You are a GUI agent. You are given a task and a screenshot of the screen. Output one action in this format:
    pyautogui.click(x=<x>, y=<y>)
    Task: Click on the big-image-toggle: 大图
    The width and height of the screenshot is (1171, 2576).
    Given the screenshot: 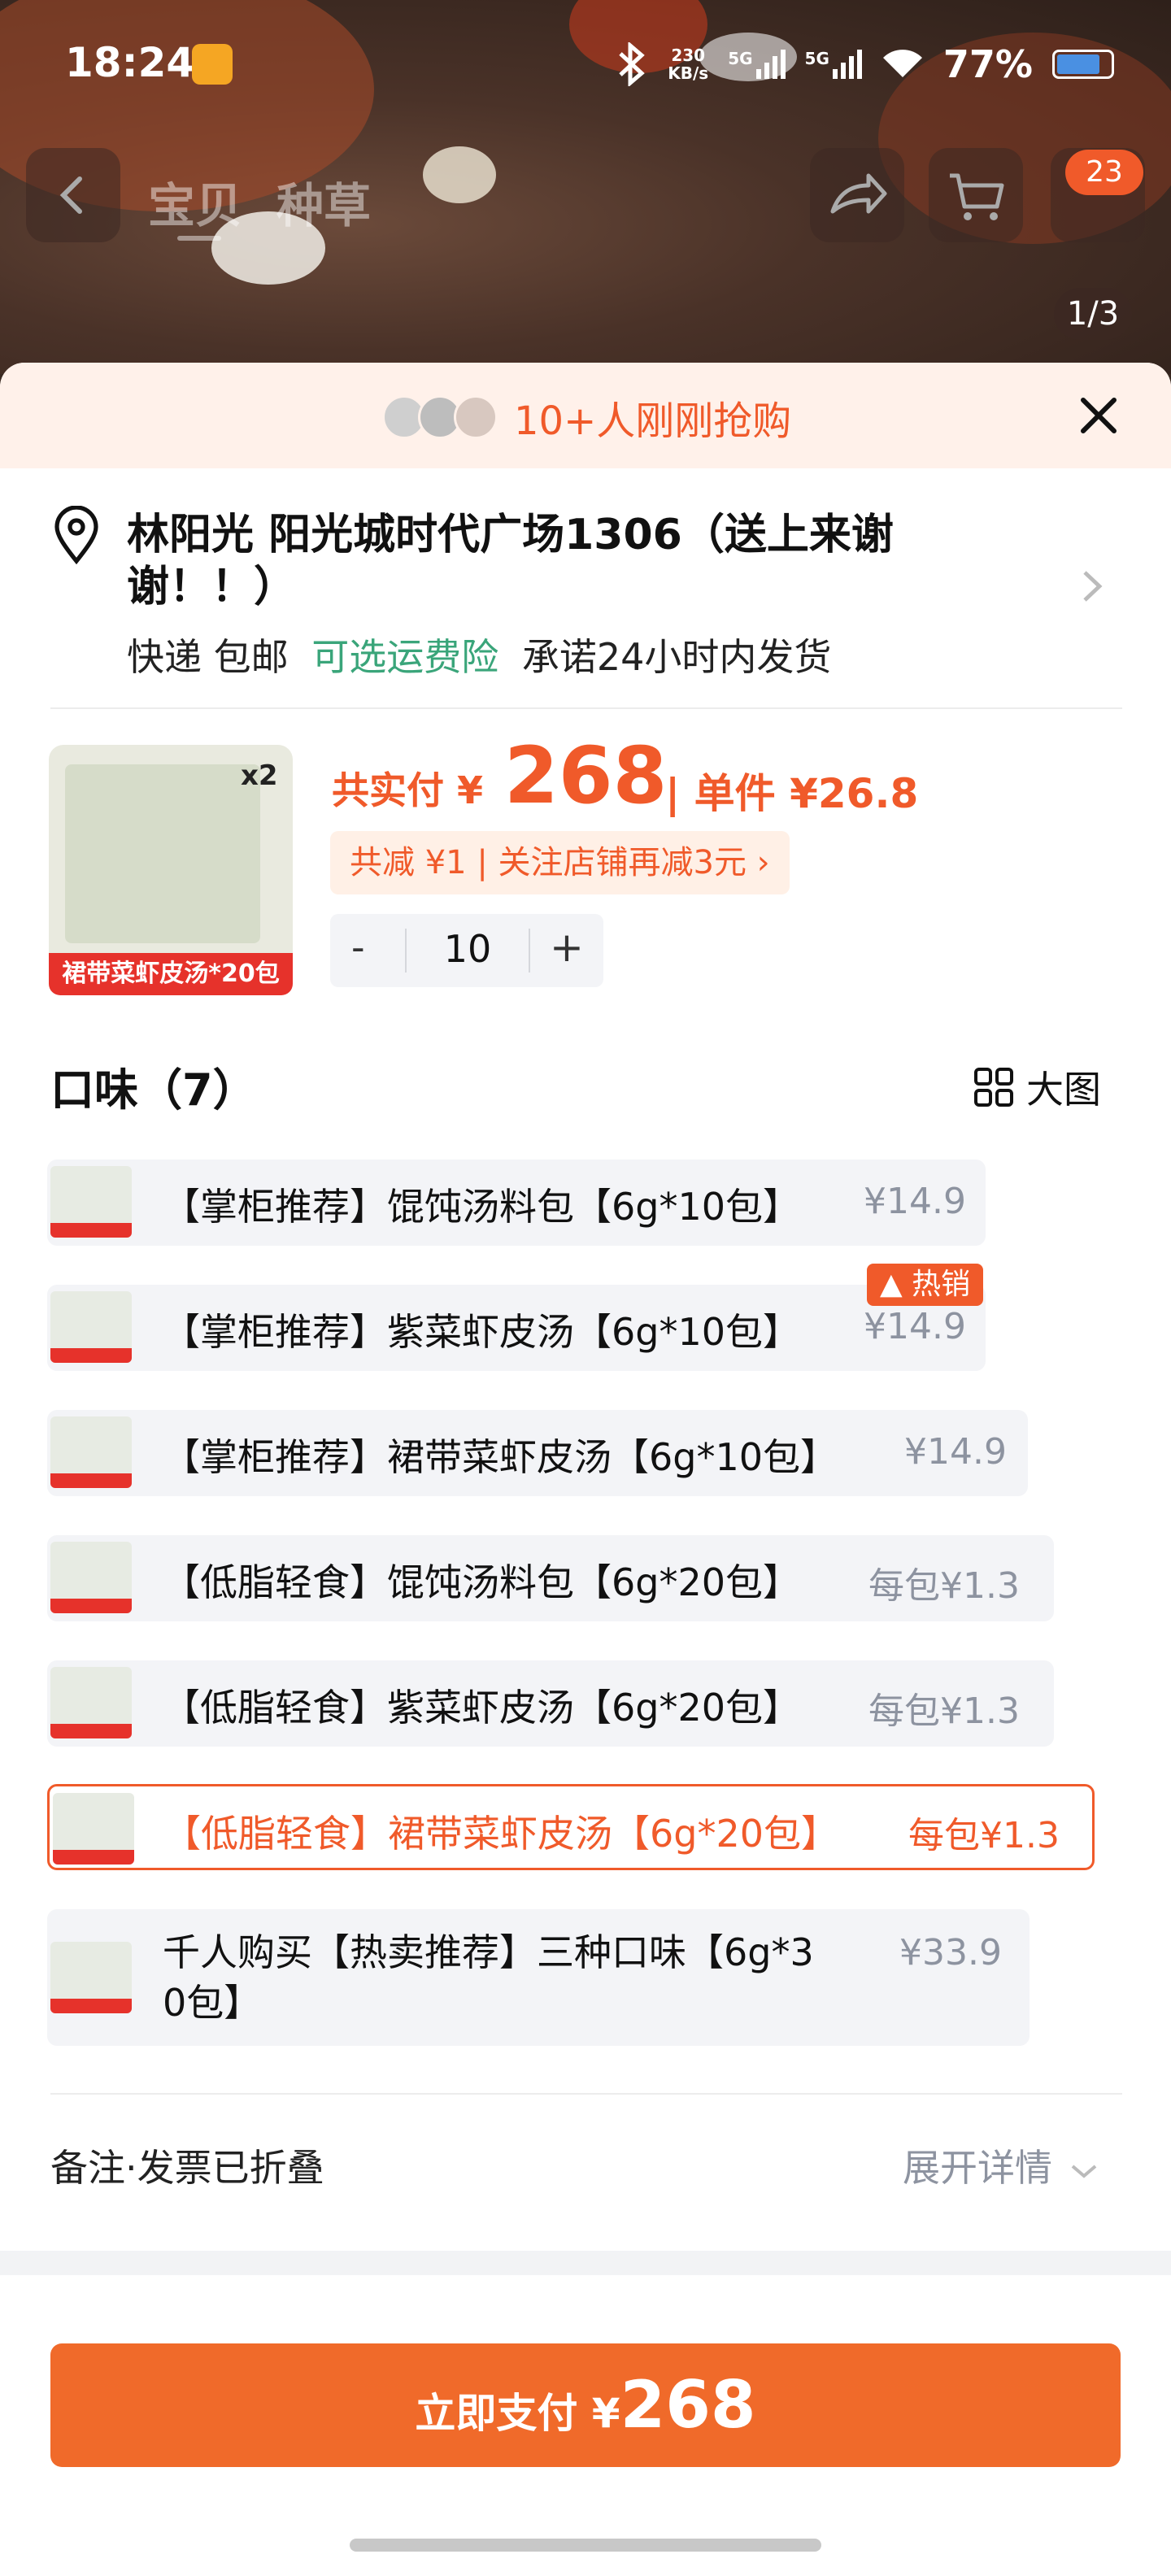 What is the action you would take?
    pyautogui.click(x=1037, y=1087)
    